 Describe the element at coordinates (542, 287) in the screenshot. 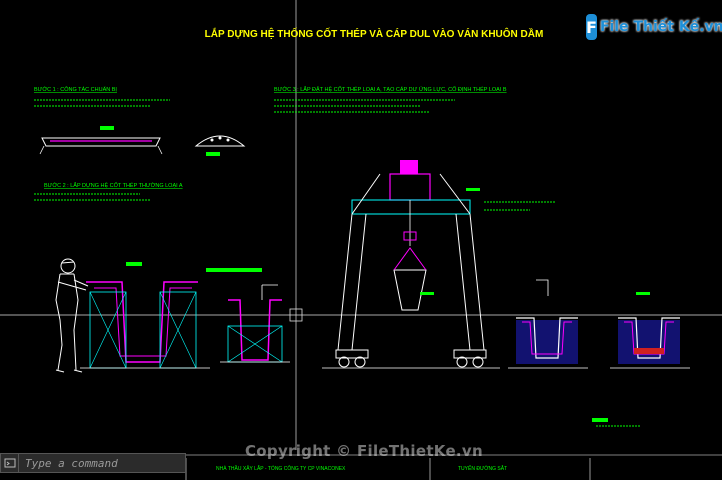

I see `step3-arrow` at that location.